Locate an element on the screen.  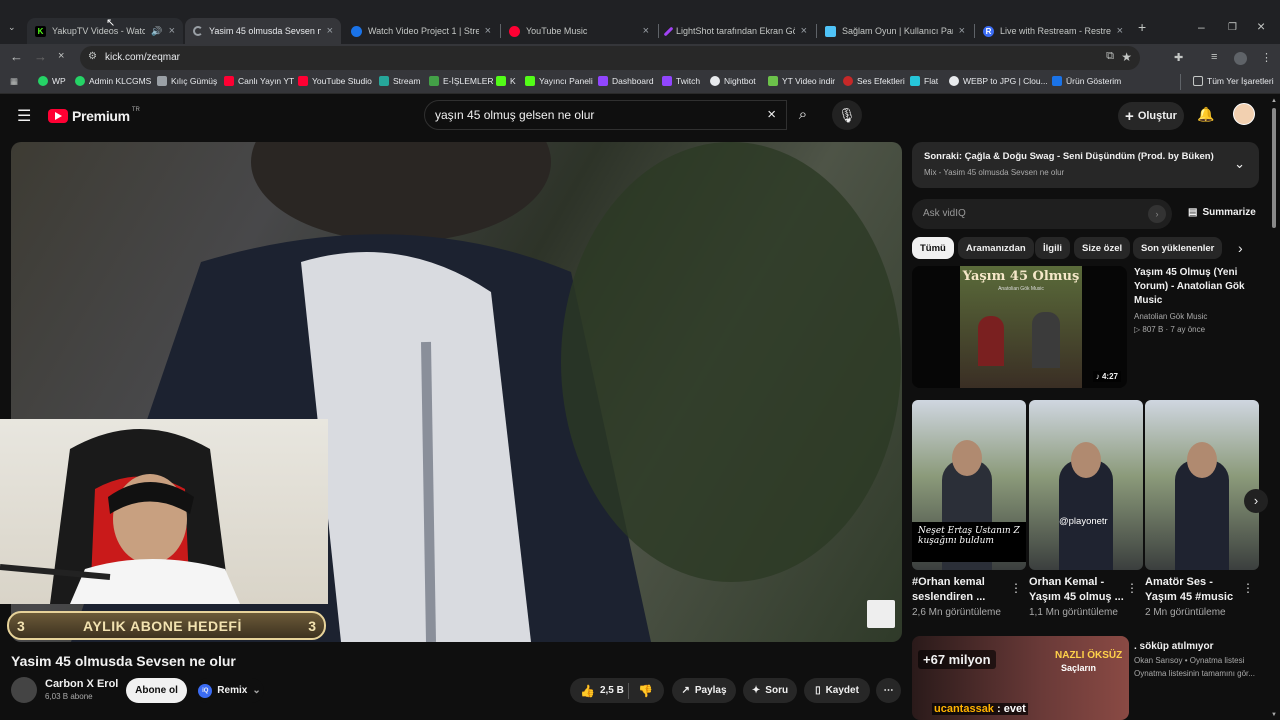
bookmark-twitch: Twitch is located at coordinates (681, 81).